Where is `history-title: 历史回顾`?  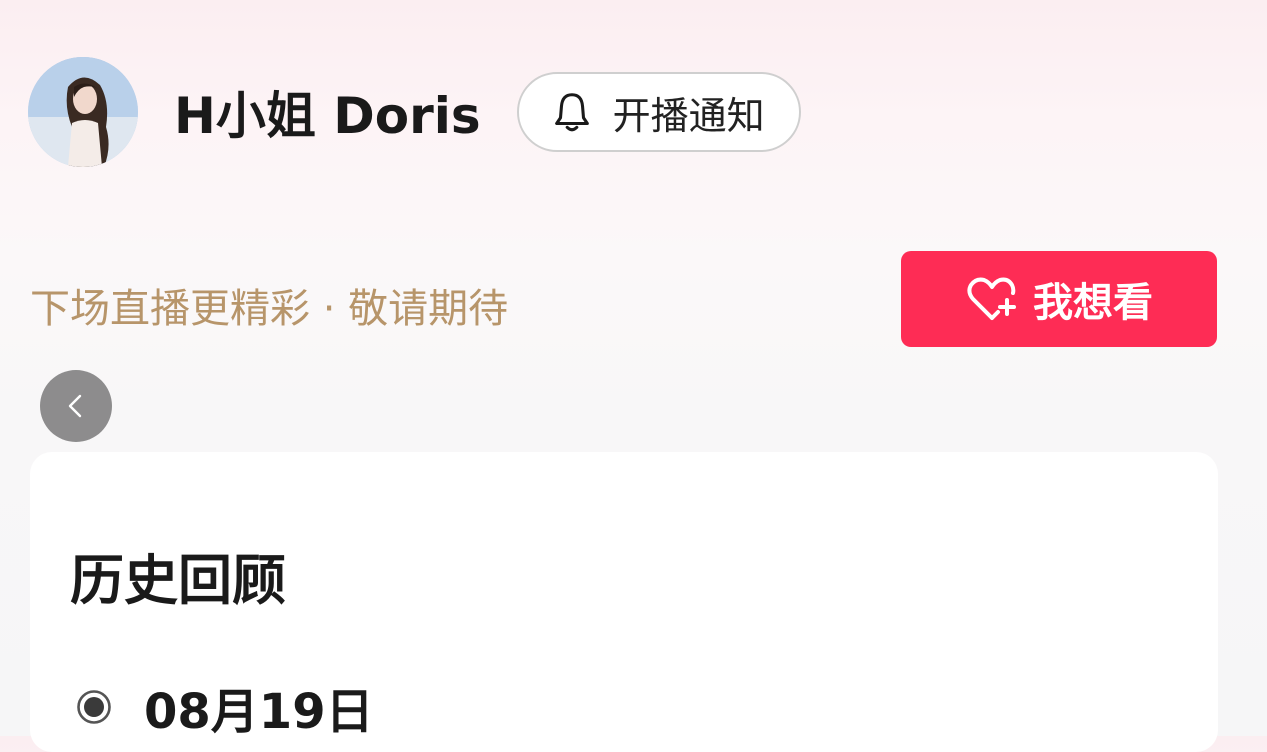
history-title: 历史回顾 is located at coordinates (178, 580).